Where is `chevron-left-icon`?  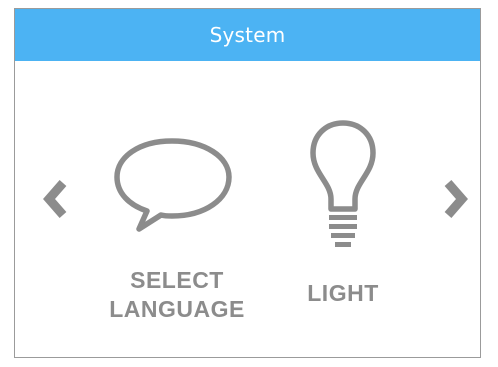 chevron-left-icon is located at coordinates (55, 199).